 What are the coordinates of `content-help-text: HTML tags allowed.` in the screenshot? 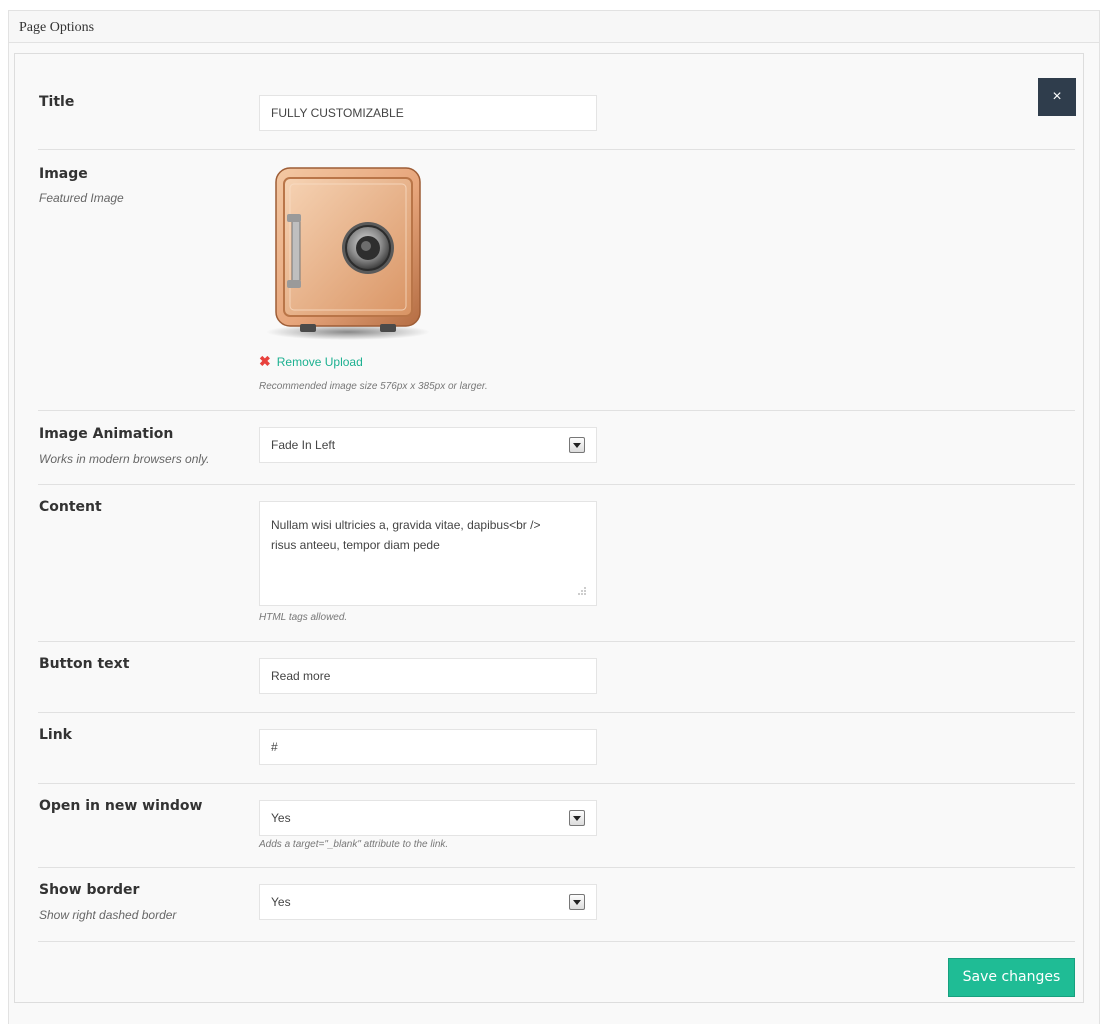 It's located at (303, 617).